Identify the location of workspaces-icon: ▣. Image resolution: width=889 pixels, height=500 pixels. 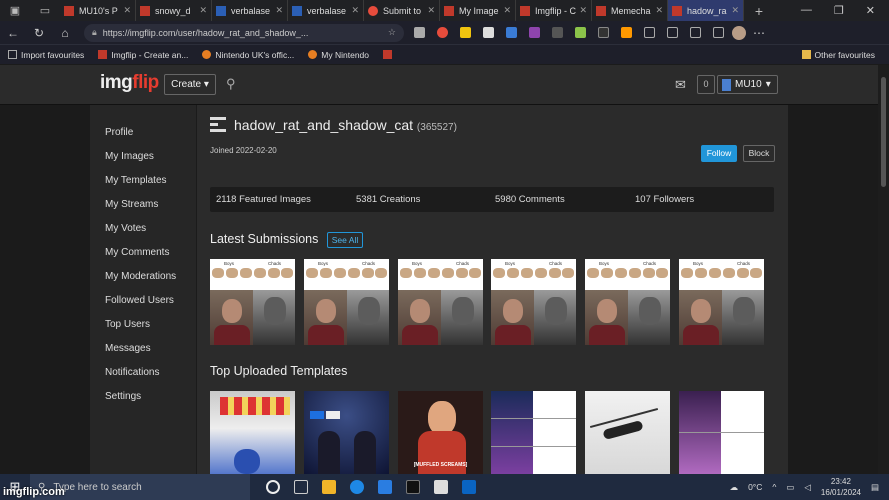
(15, 11).